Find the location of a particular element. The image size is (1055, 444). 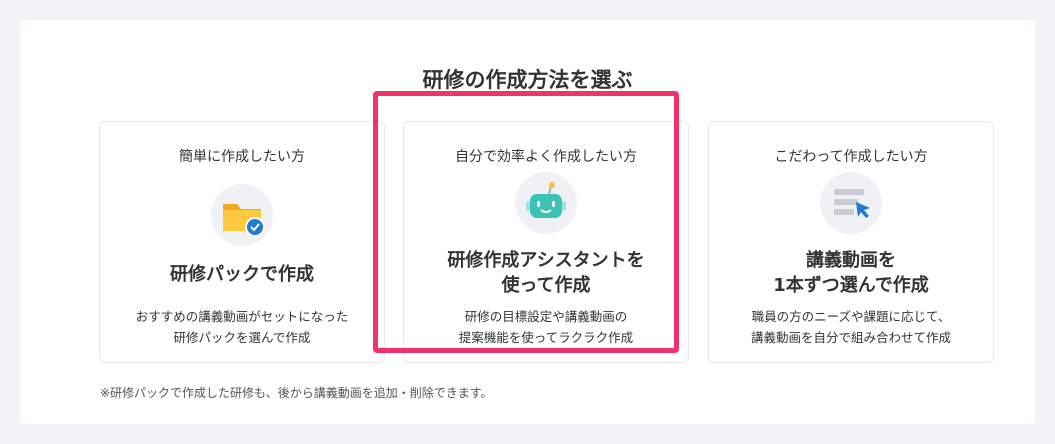

card-description: おすすめの講義動画がセットになった 研修パックを選んで作成 is located at coordinates (242, 327).